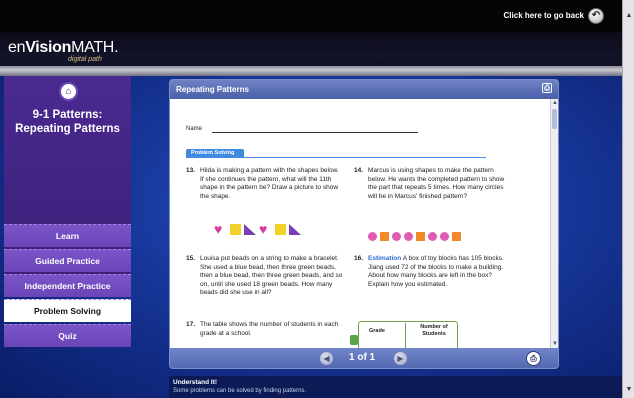 This screenshot has height=398, width=634. I want to click on go-back-link: Click here to go back, so click(544, 15).